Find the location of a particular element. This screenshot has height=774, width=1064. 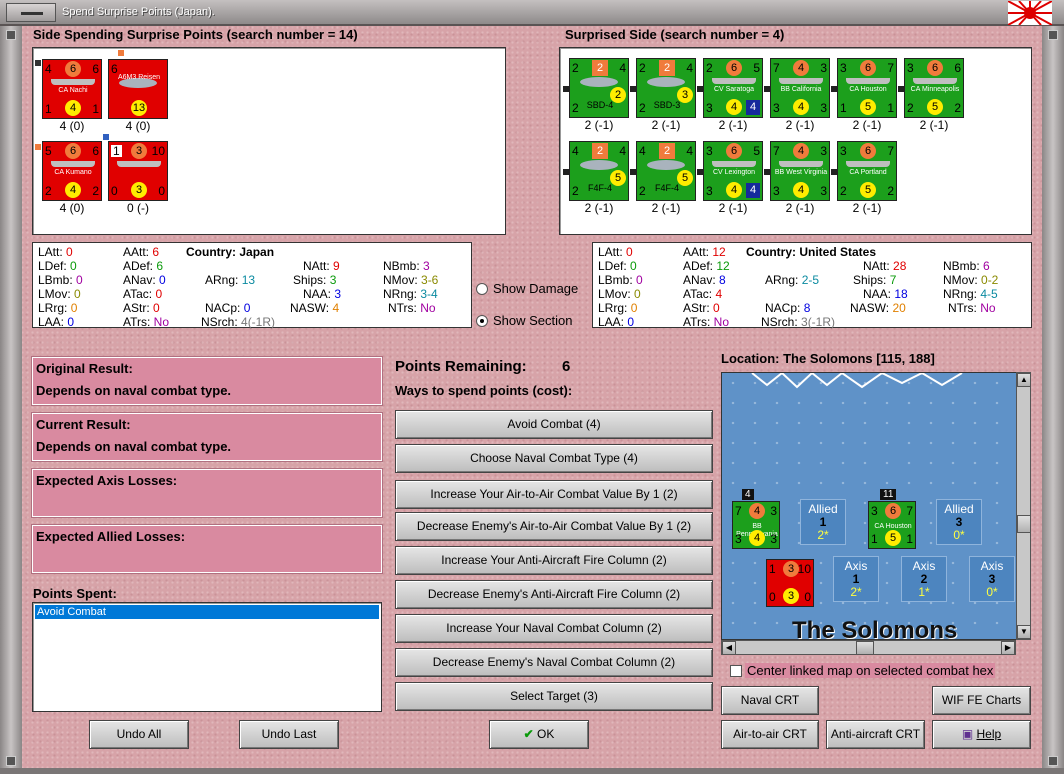

air-to-air-crt-button: Air-to-air CRT is located at coordinates (770, 734).